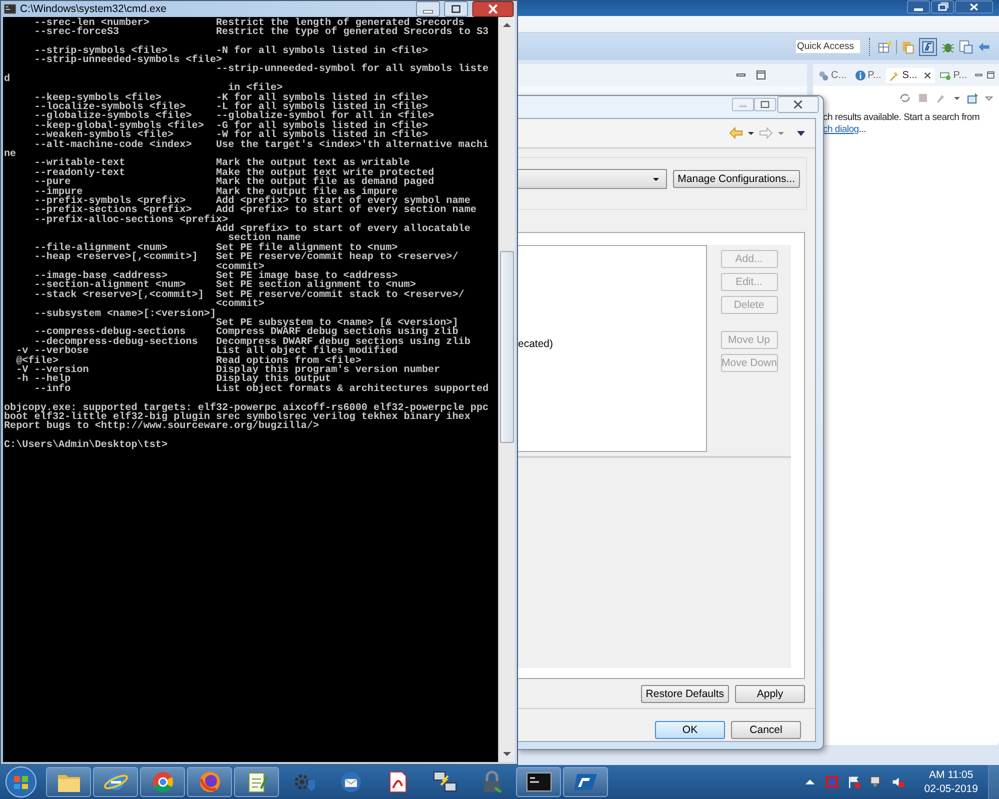 The height and width of the screenshot is (799, 999). I want to click on gears-icon, so click(823, 75).